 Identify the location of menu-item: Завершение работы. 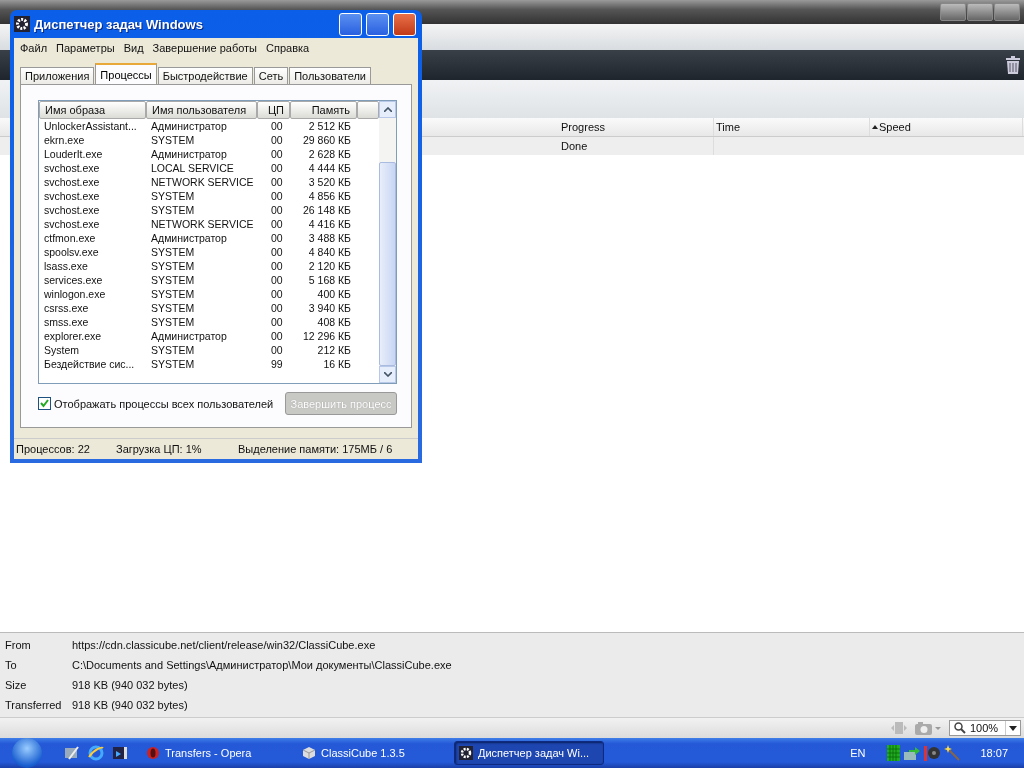
(204, 48).